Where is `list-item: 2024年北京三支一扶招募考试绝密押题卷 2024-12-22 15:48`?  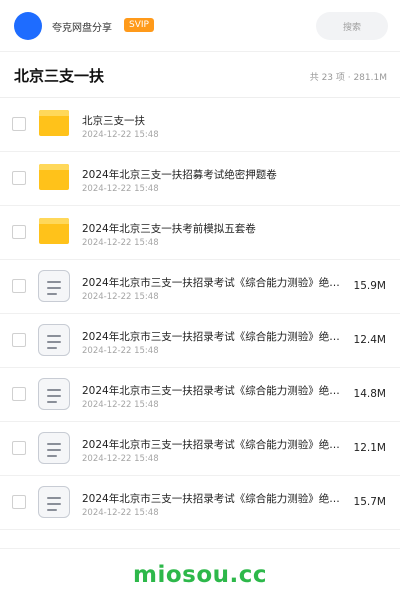 list-item: 2024年北京三支一扶招募考试绝密押题卷 2024-12-22 15:48 is located at coordinates (200, 179).